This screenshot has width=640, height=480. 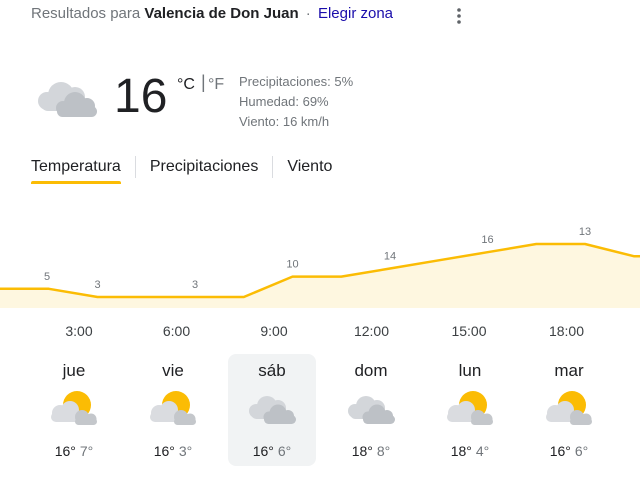 I want to click on day-card: jue 16° 7°, so click(x=74, y=410).